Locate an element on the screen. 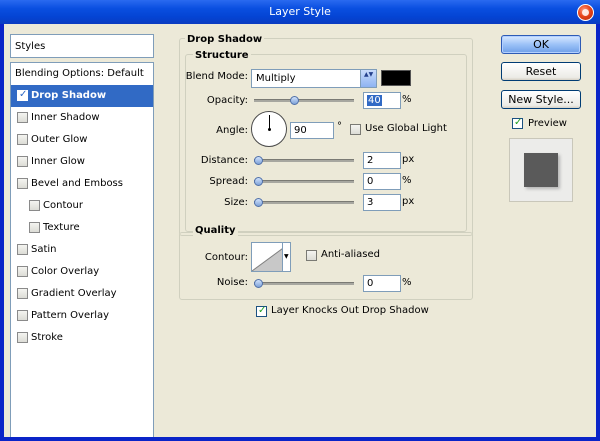 Image resolution: width=600 pixels, height=441 pixels. quality-title: Quality is located at coordinates (215, 230).